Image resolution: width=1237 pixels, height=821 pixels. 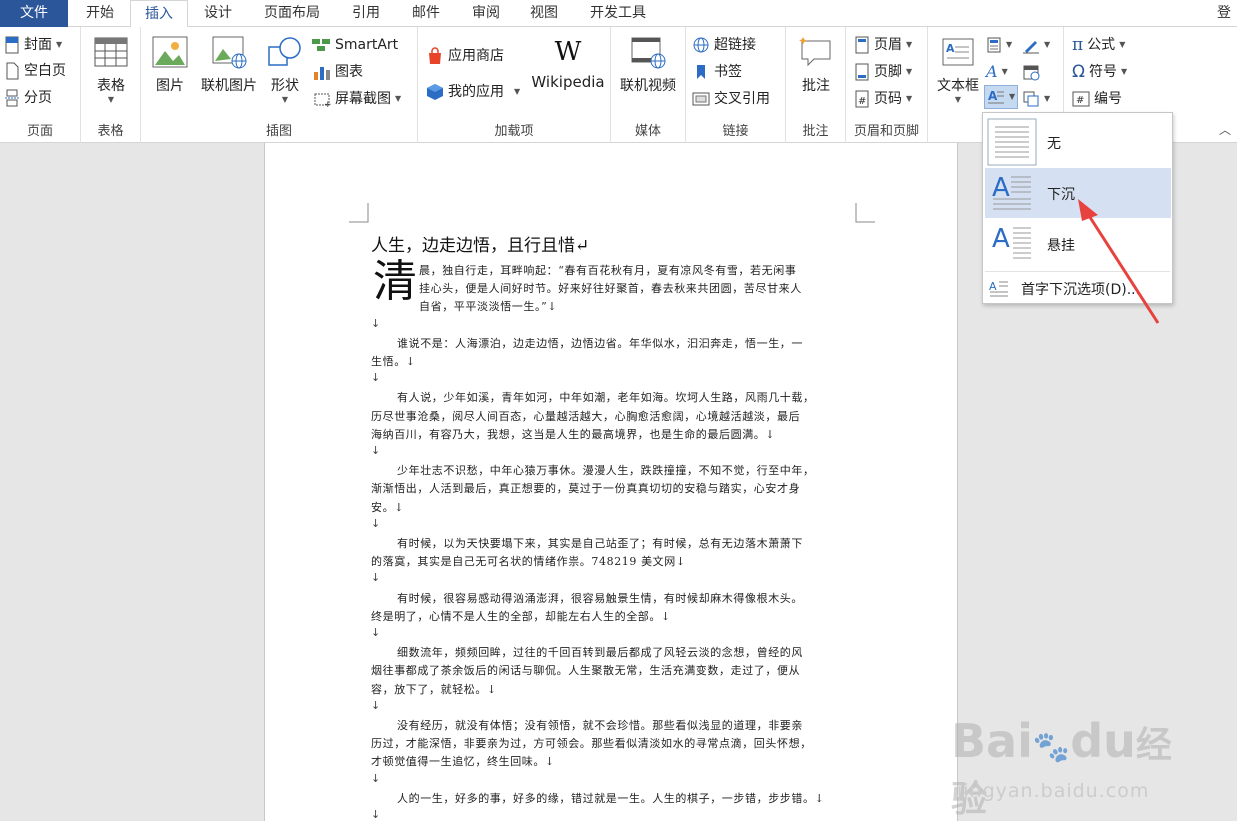 I want to click on bookmark-button: 书签, so click(x=717, y=72).